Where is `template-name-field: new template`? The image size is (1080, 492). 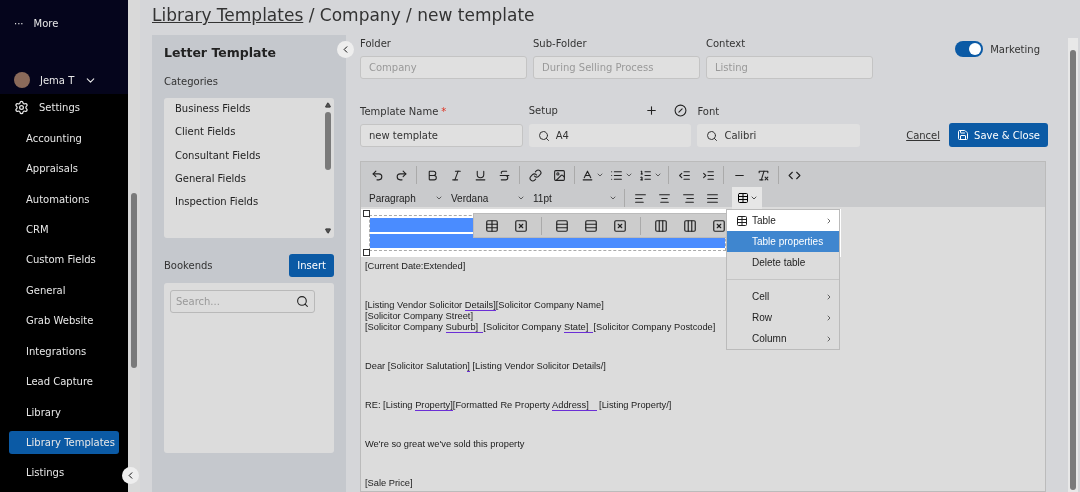
template-name-field: new template is located at coordinates (441, 135).